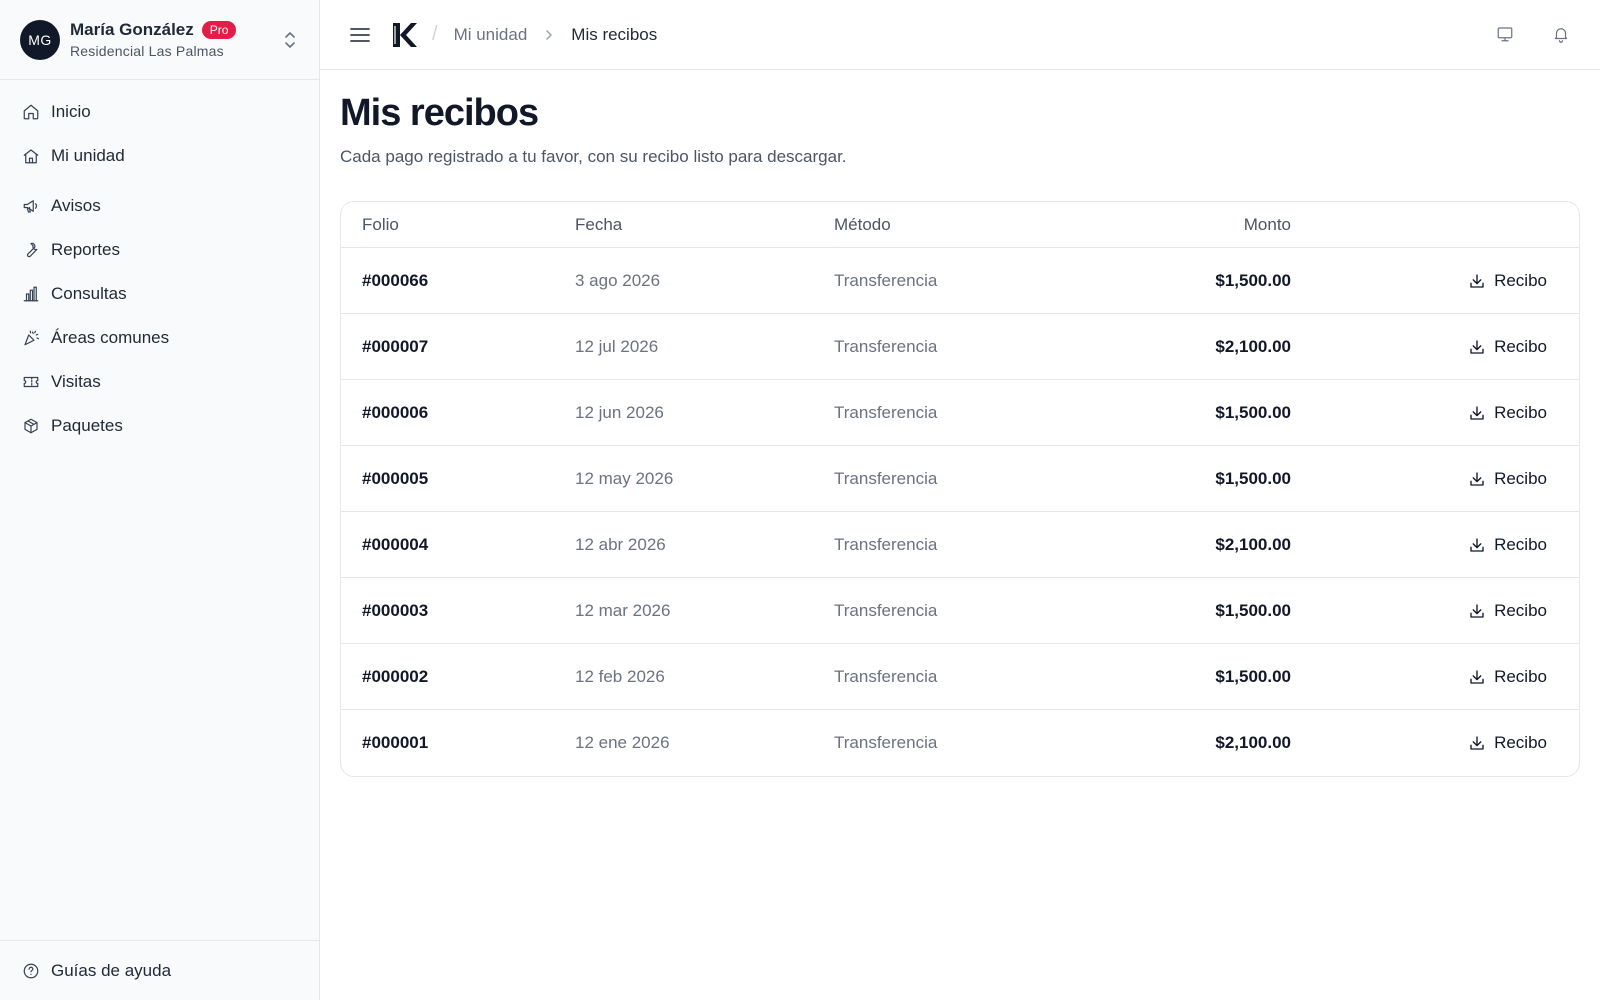 Image resolution: width=1600 pixels, height=1000 pixels. What do you see at coordinates (1505, 34) in the screenshot?
I see `monitor-icon` at bounding box center [1505, 34].